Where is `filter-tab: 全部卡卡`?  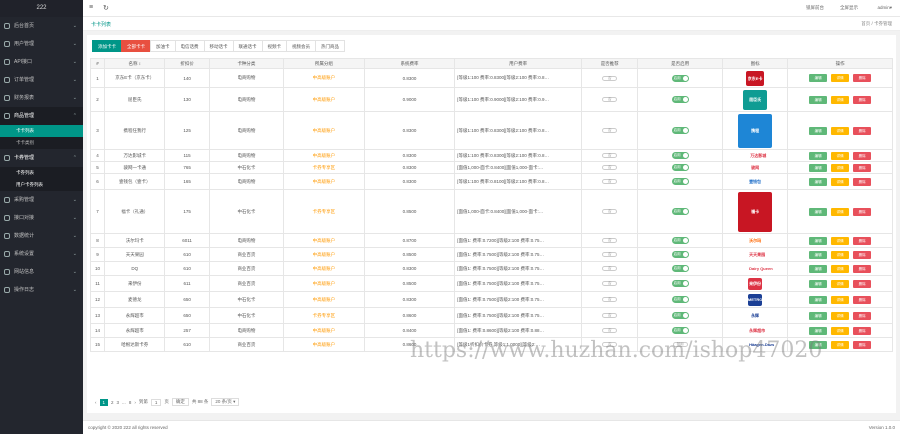 filter-tab: 全部卡卡 is located at coordinates (136, 46).